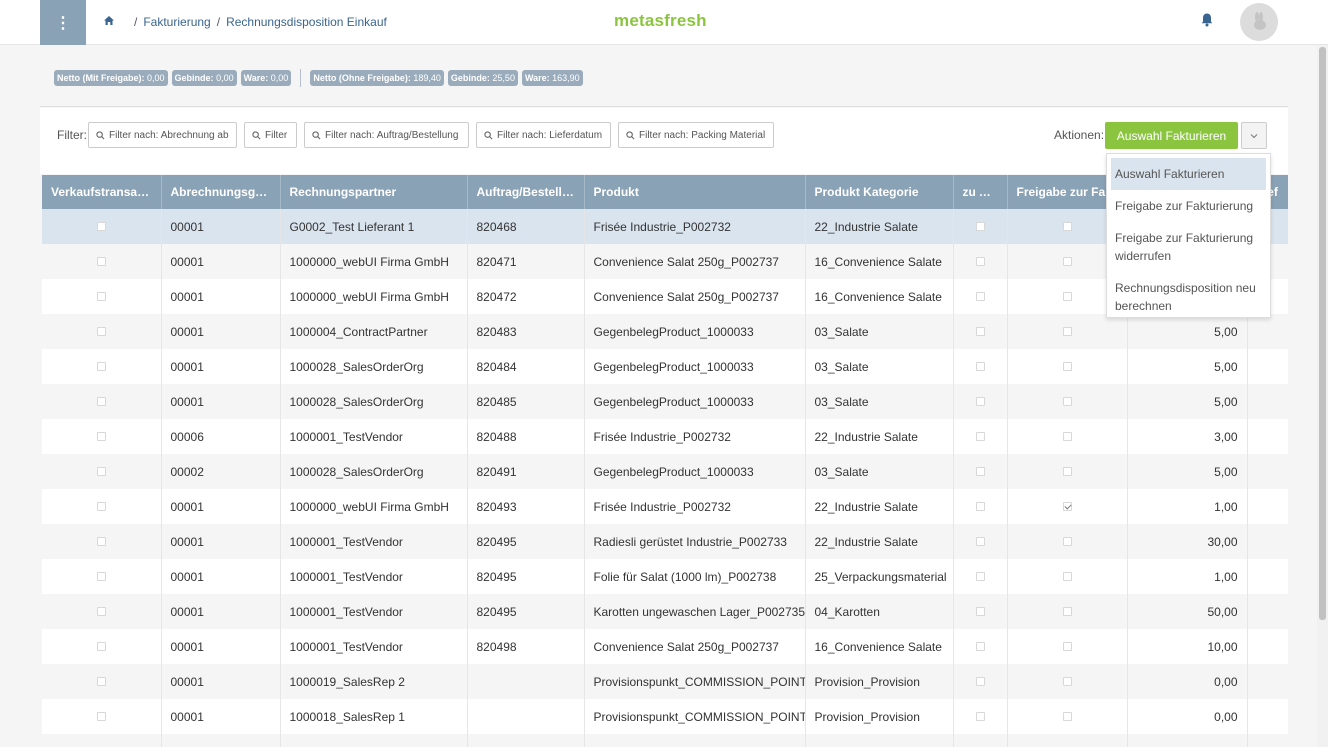 The height and width of the screenshot is (747, 1328). What do you see at coordinates (1188, 247) in the screenshot?
I see `menu-item-revoke-release: Freigabe zur Fakturierung widerrufen` at bounding box center [1188, 247].